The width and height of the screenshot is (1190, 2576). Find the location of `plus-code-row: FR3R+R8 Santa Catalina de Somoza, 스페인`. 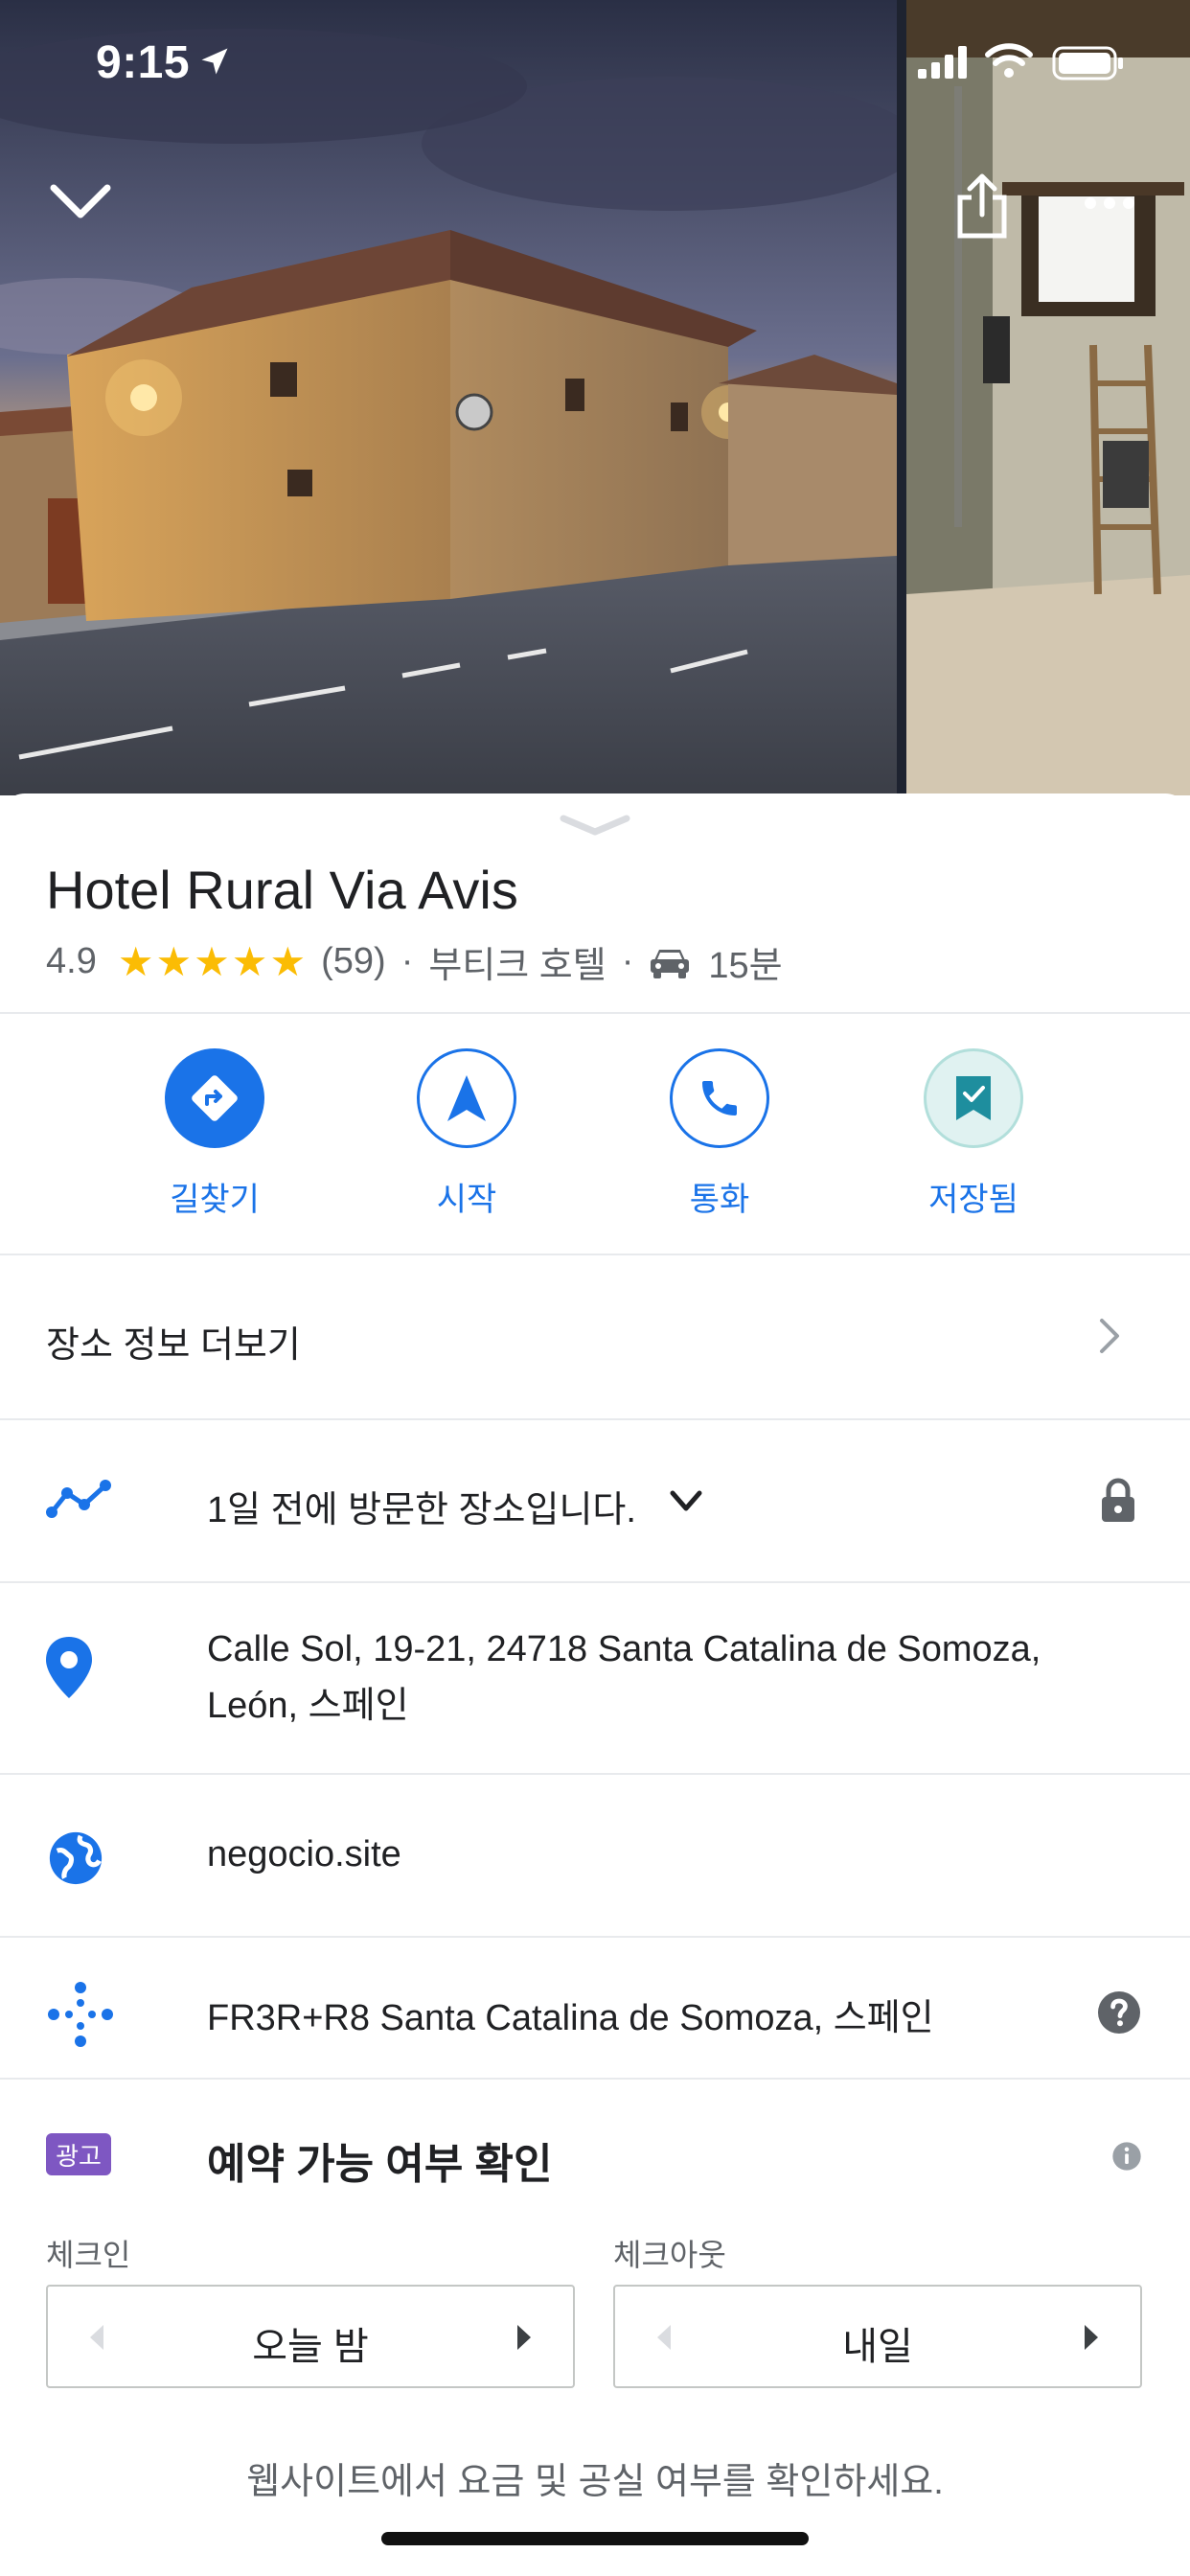

plus-code-row: FR3R+R8 Santa Catalina de Somoza, 스페인 is located at coordinates (595, 2008).